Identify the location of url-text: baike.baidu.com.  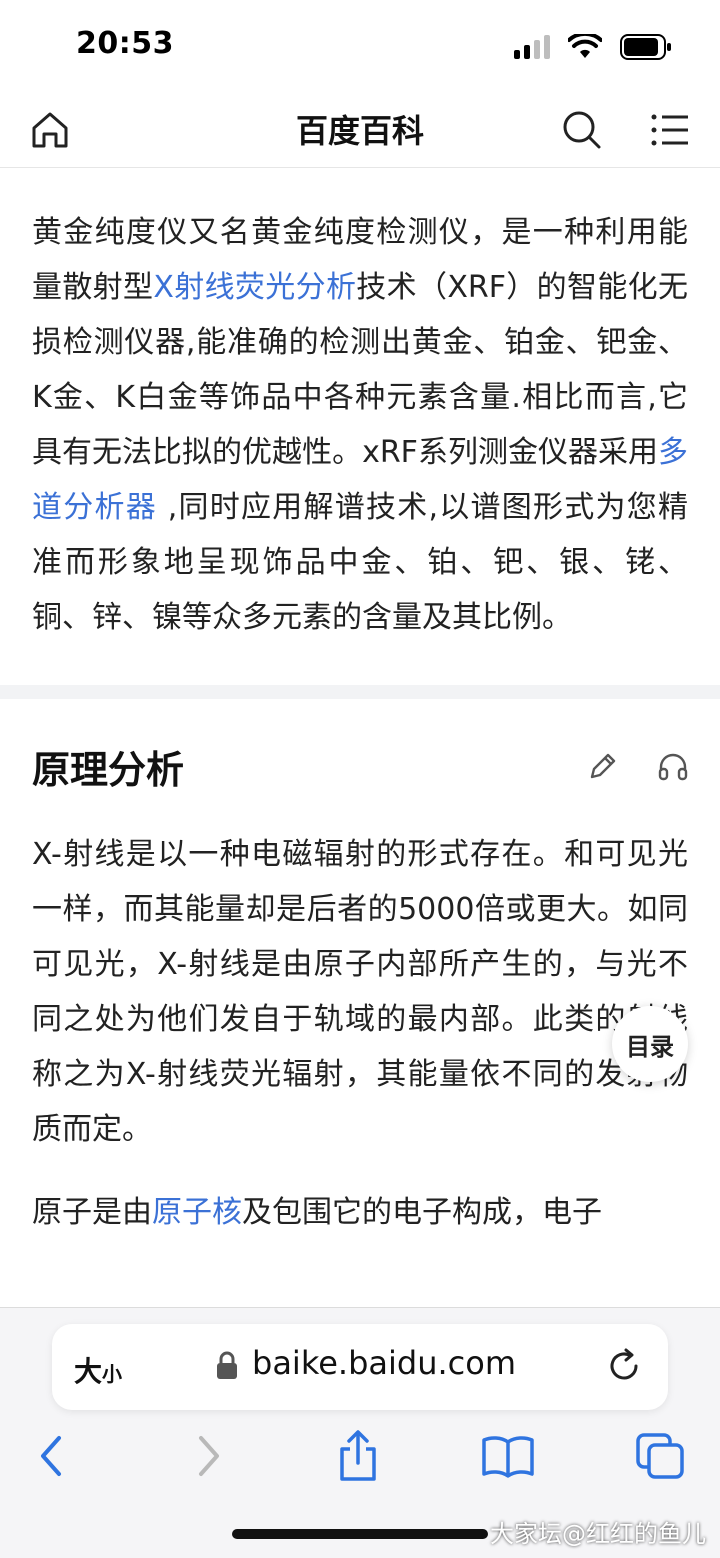
(384, 1363).